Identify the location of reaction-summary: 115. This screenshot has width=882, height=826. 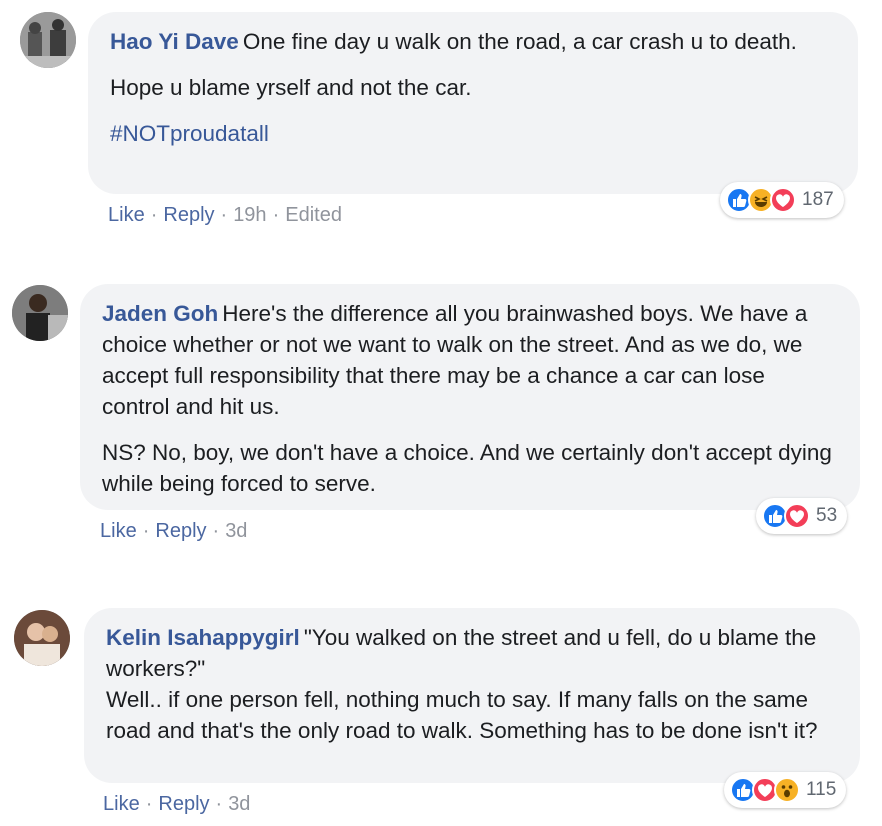
(785, 790).